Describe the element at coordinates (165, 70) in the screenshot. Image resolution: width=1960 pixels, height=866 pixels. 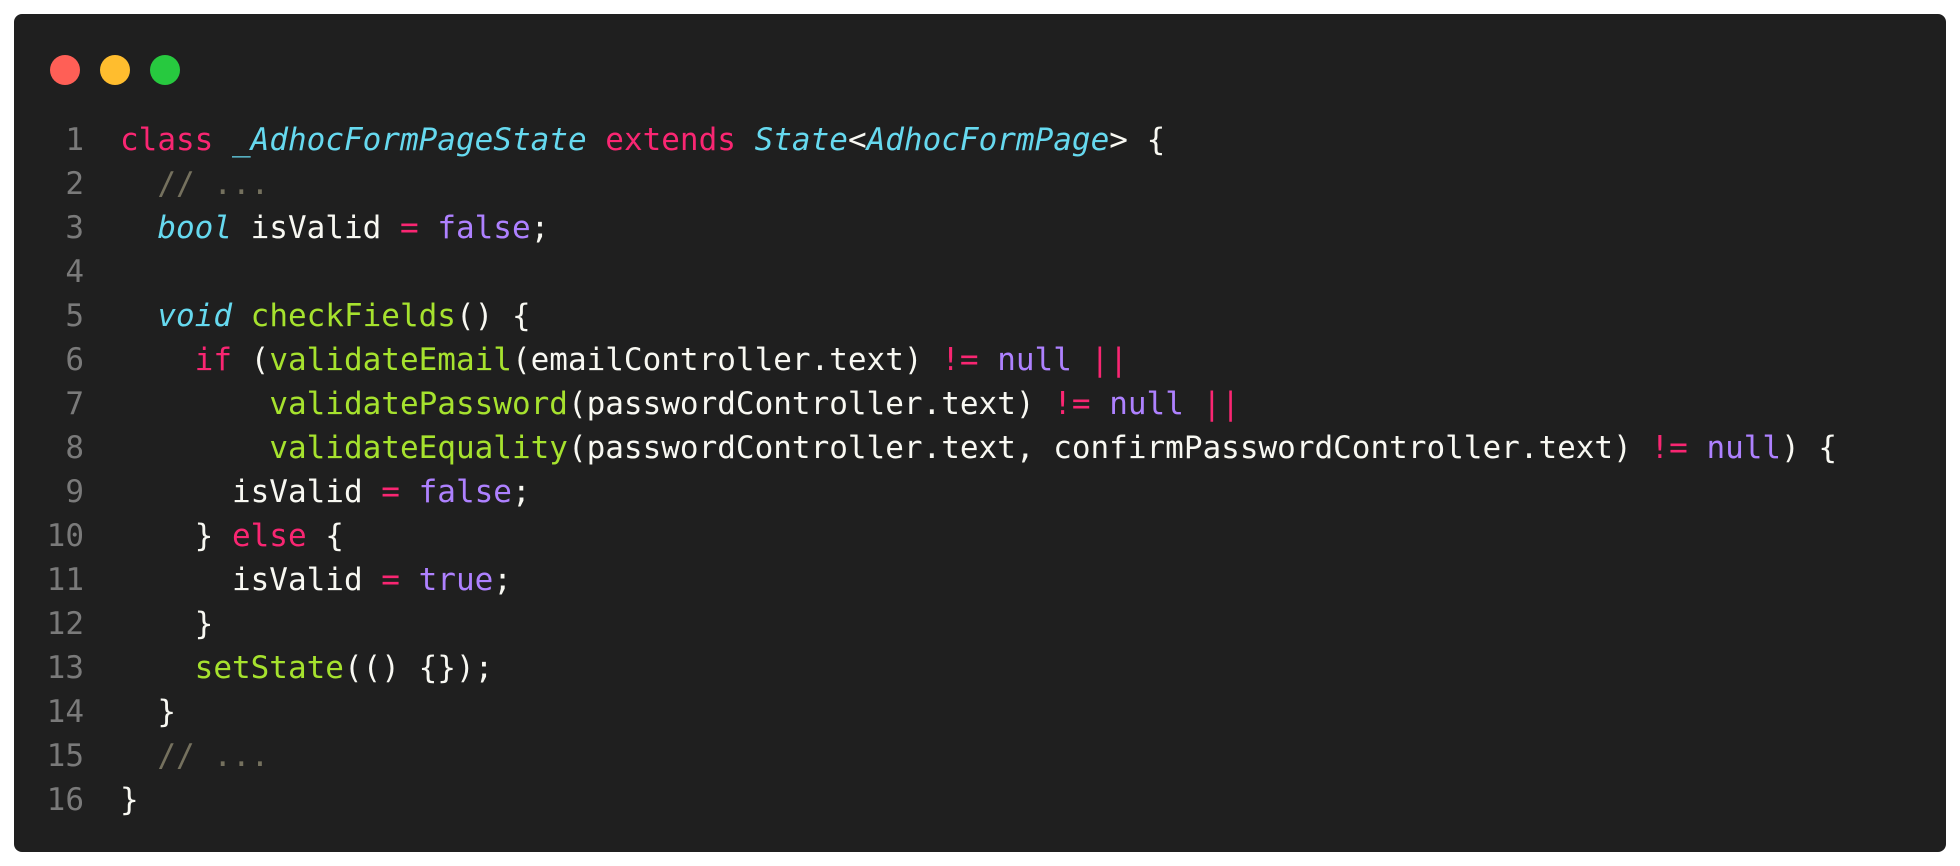
I see `maximize-button` at that location.